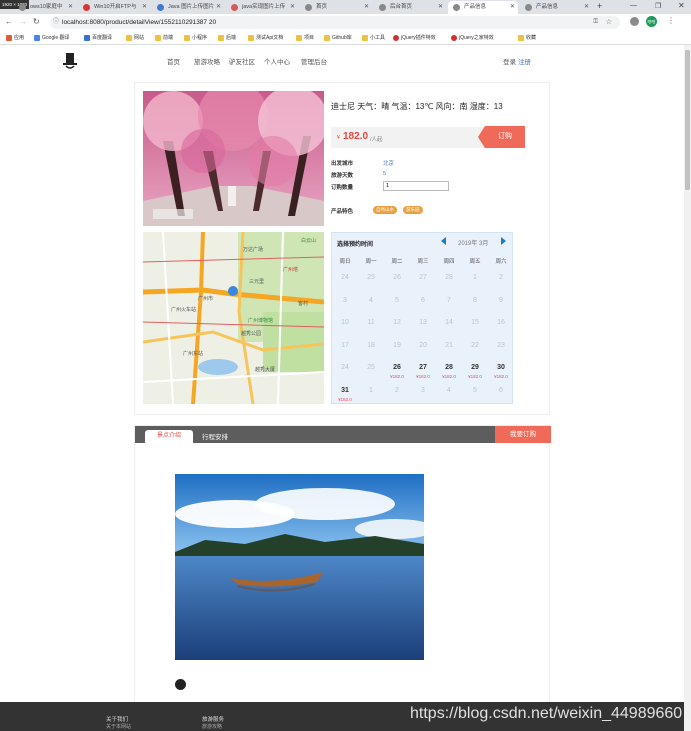 The width and height of the screenshot is (691, 731). I want to click on site-logo-icon, so click(70, 61).